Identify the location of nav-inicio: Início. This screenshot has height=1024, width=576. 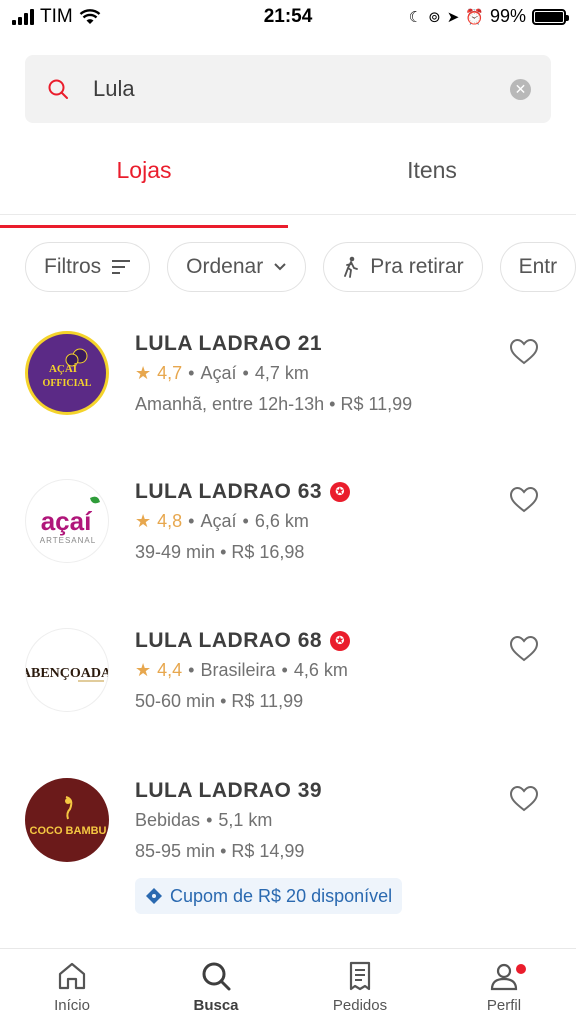
(72, 986).